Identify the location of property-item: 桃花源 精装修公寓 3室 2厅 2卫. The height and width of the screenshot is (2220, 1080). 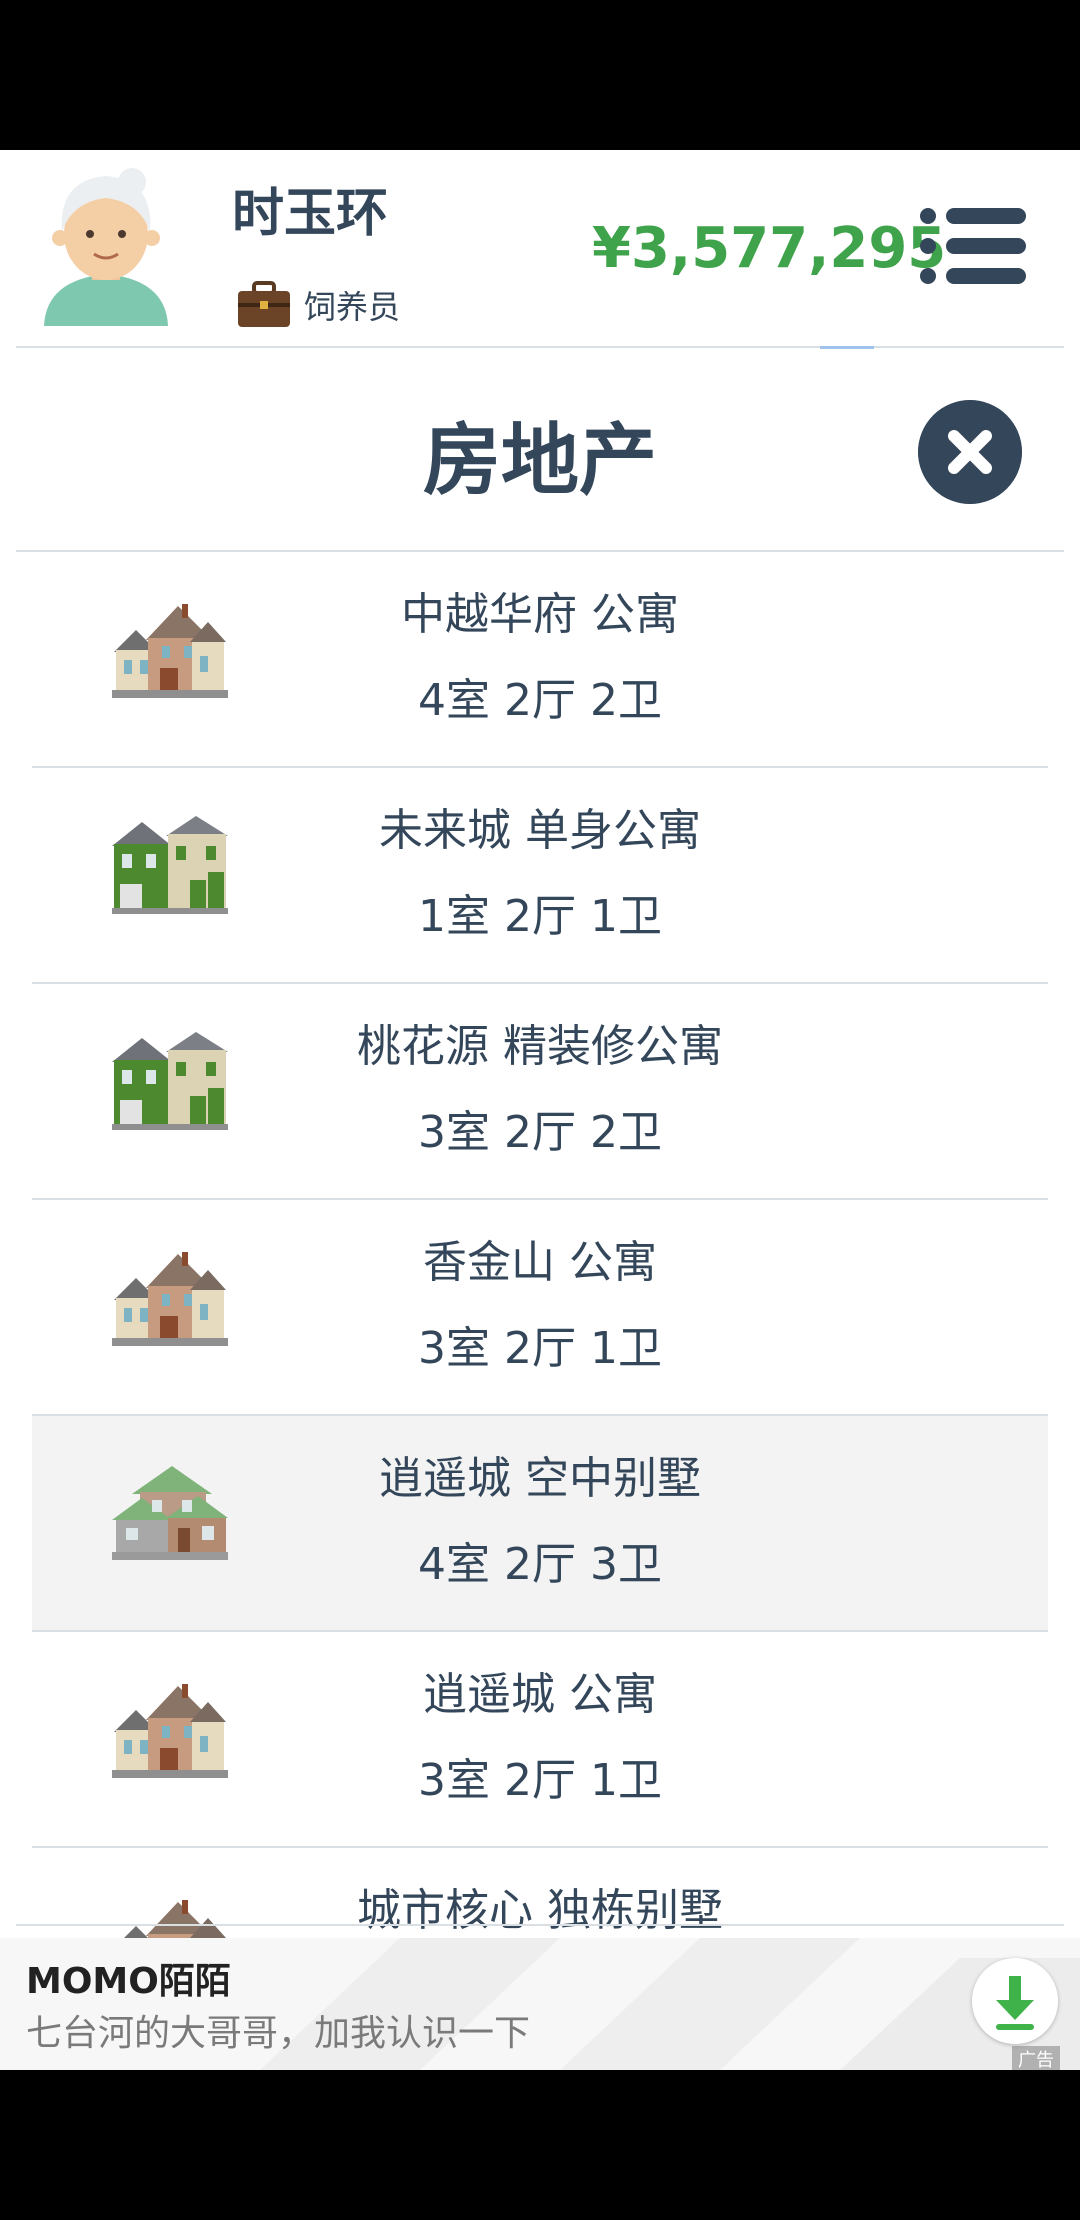
(540, 1092).